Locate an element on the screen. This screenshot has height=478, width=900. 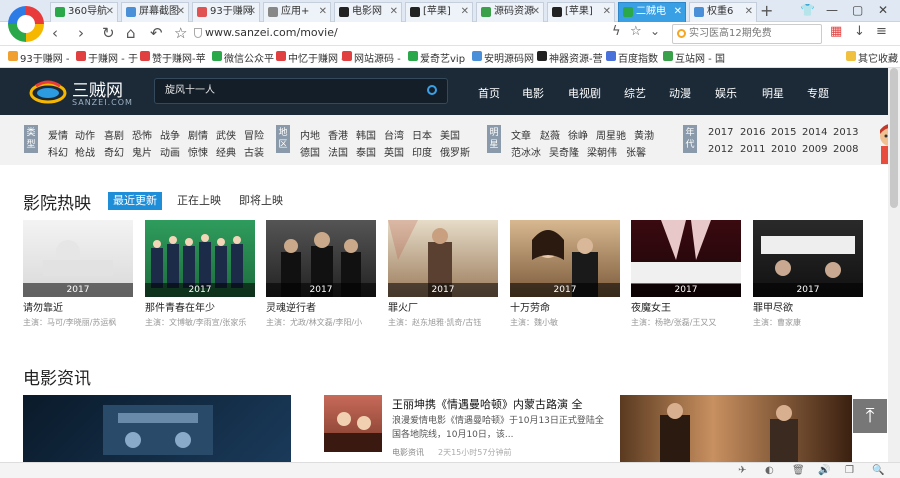
filter-type: 冒险 is located at coordinates (254, 134).